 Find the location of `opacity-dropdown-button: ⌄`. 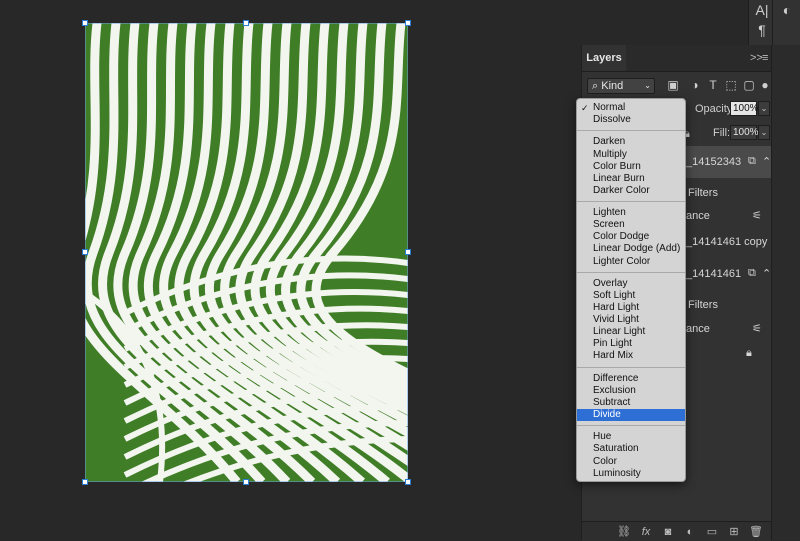

opacity-dropdown-button: ⌄ is located at coordinates (764, 108).